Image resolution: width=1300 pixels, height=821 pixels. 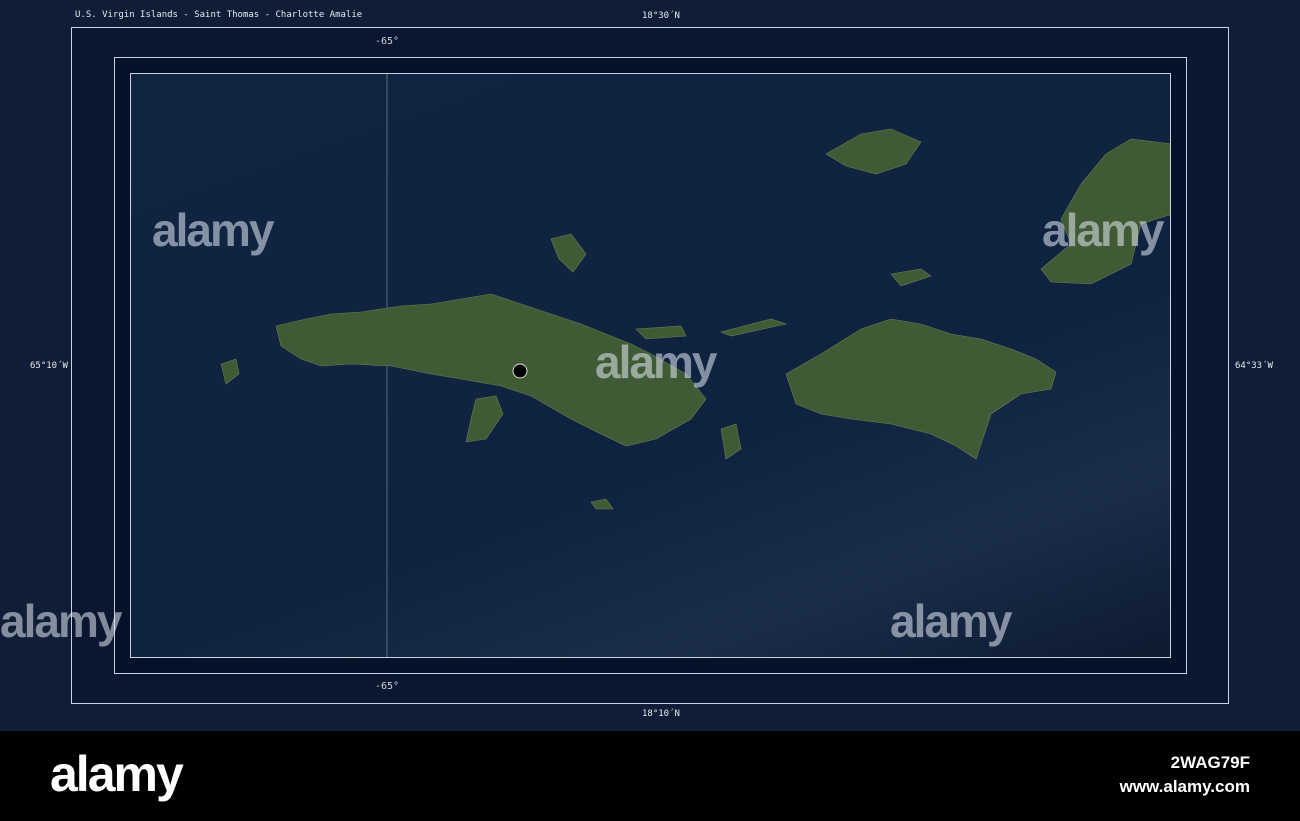 What do you see at coordinates (1254, 366) in the screenshot?
I see `lon-right-label: 64°33´W` at bounding box center [1254, 366].